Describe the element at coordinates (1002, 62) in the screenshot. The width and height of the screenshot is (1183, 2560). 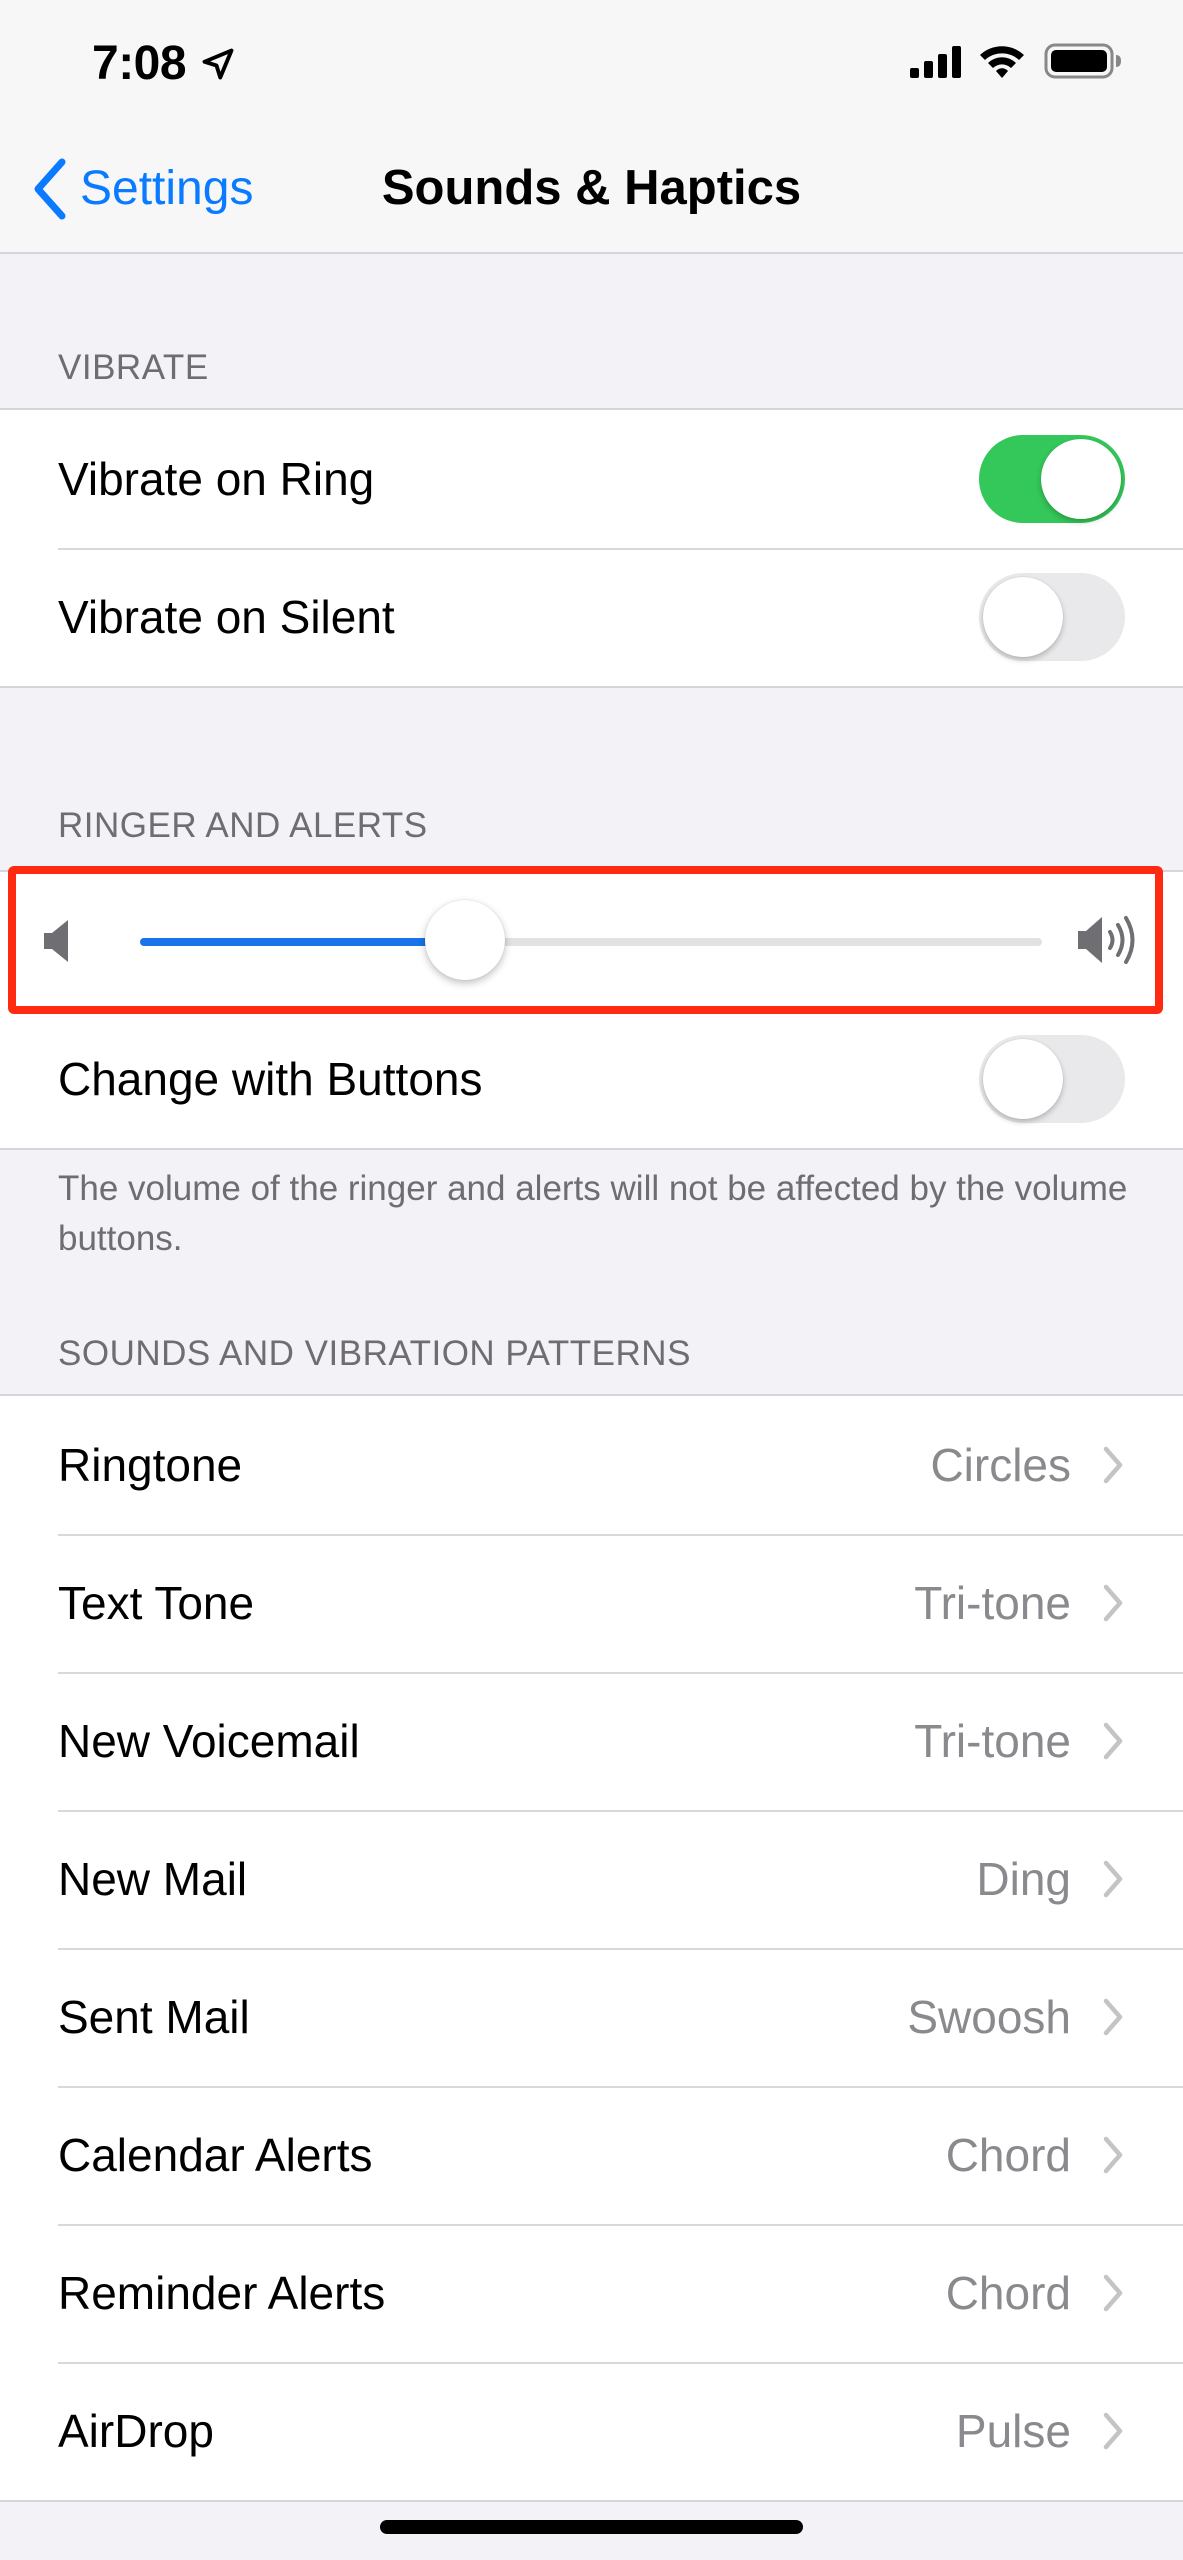
I see `wifi-icon` at that location.